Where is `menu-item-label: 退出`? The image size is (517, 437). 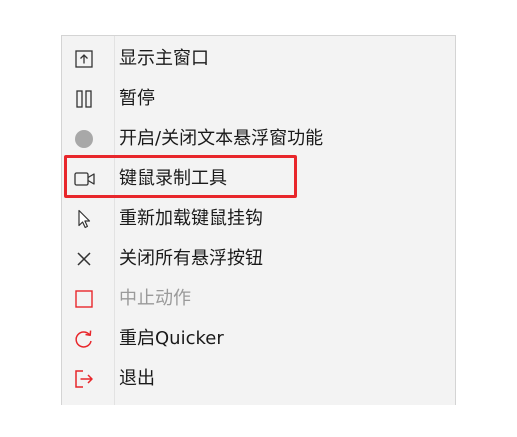 menu-item-label: 退出 is located at coordinates (137, 378).